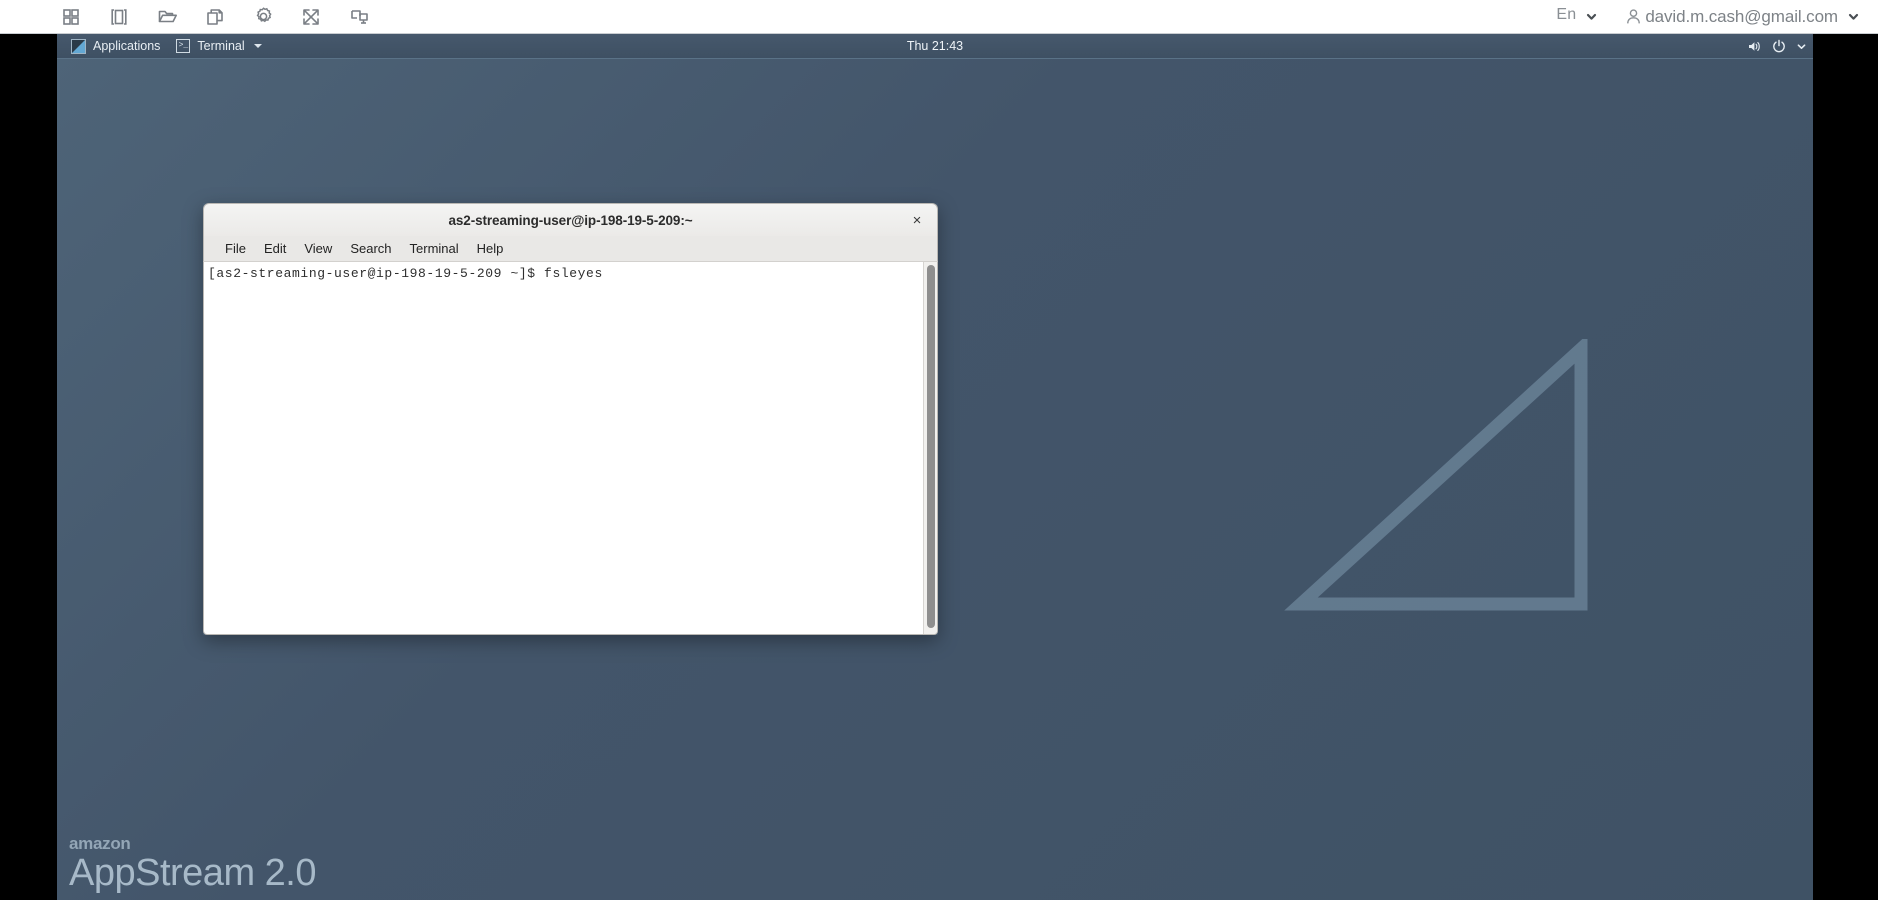  What do you see at coordinates (939, 17) in the screenshot?
I see `appstream-toolbar: En david.m.cash@gmail.com` at bounding box center [939, 17].